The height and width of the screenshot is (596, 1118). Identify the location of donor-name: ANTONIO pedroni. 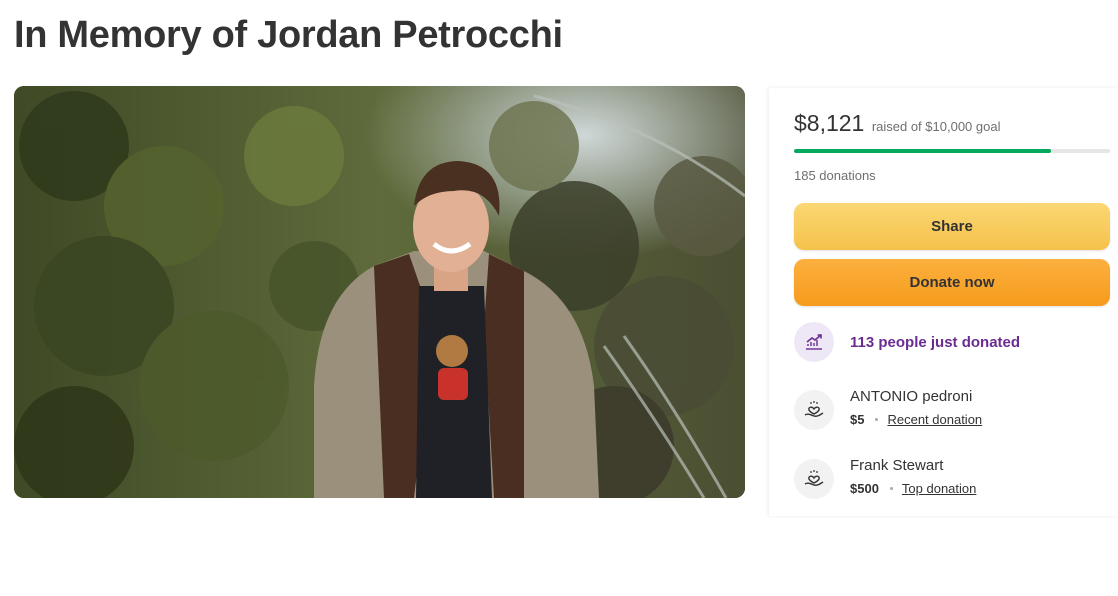
(911, 396).